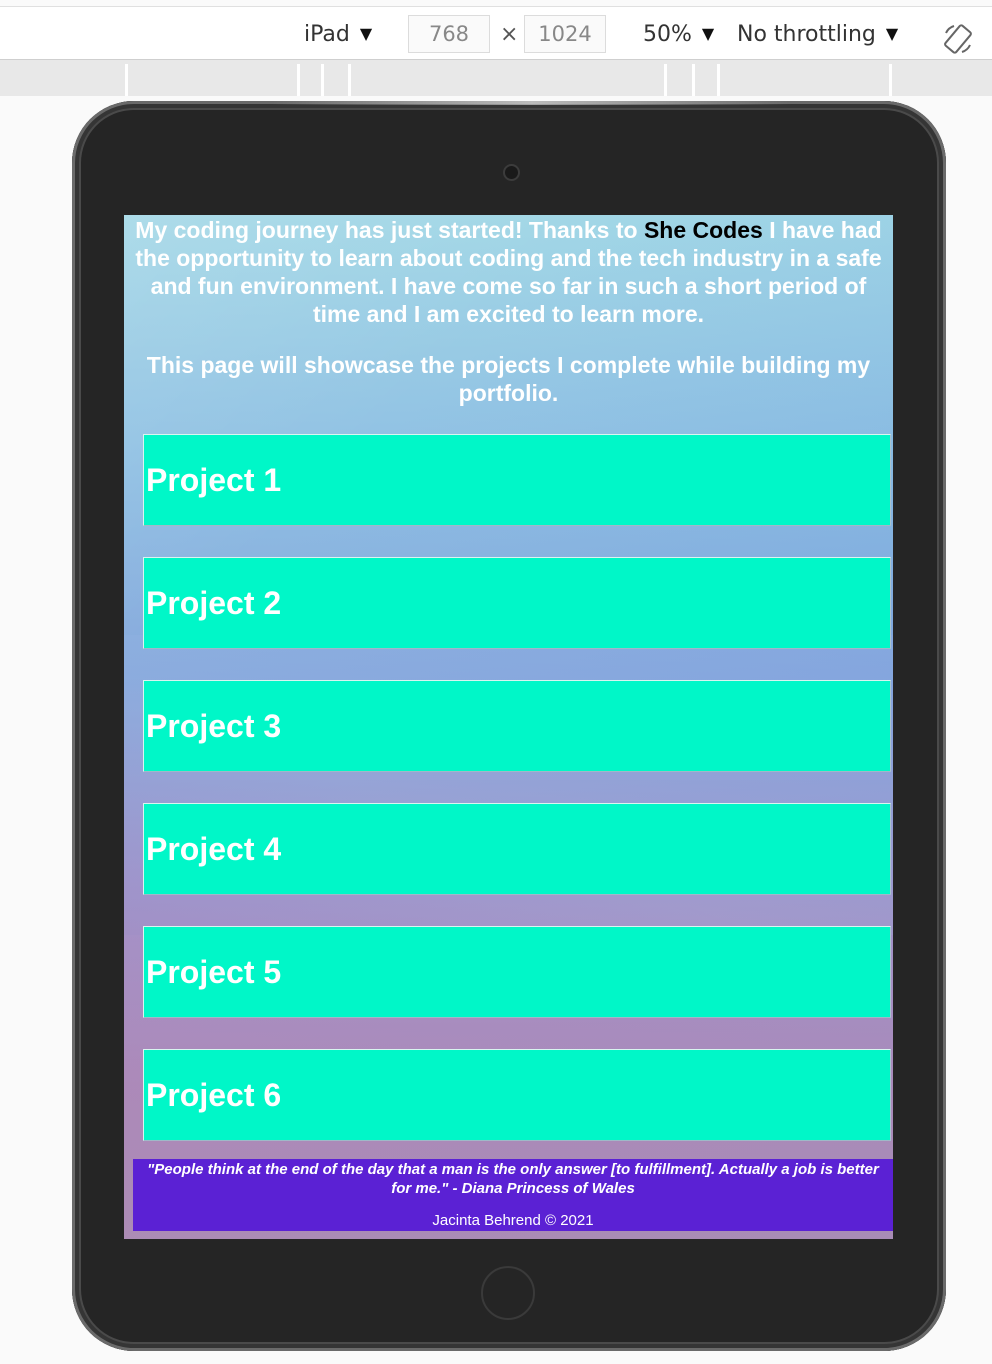 Image resolution: width=992 pixels, height=1364 pixels. What do you see at coordinates (214, 602) in the screenshot?
I see `project-title: Project 2` at bounding box center [214, 602].